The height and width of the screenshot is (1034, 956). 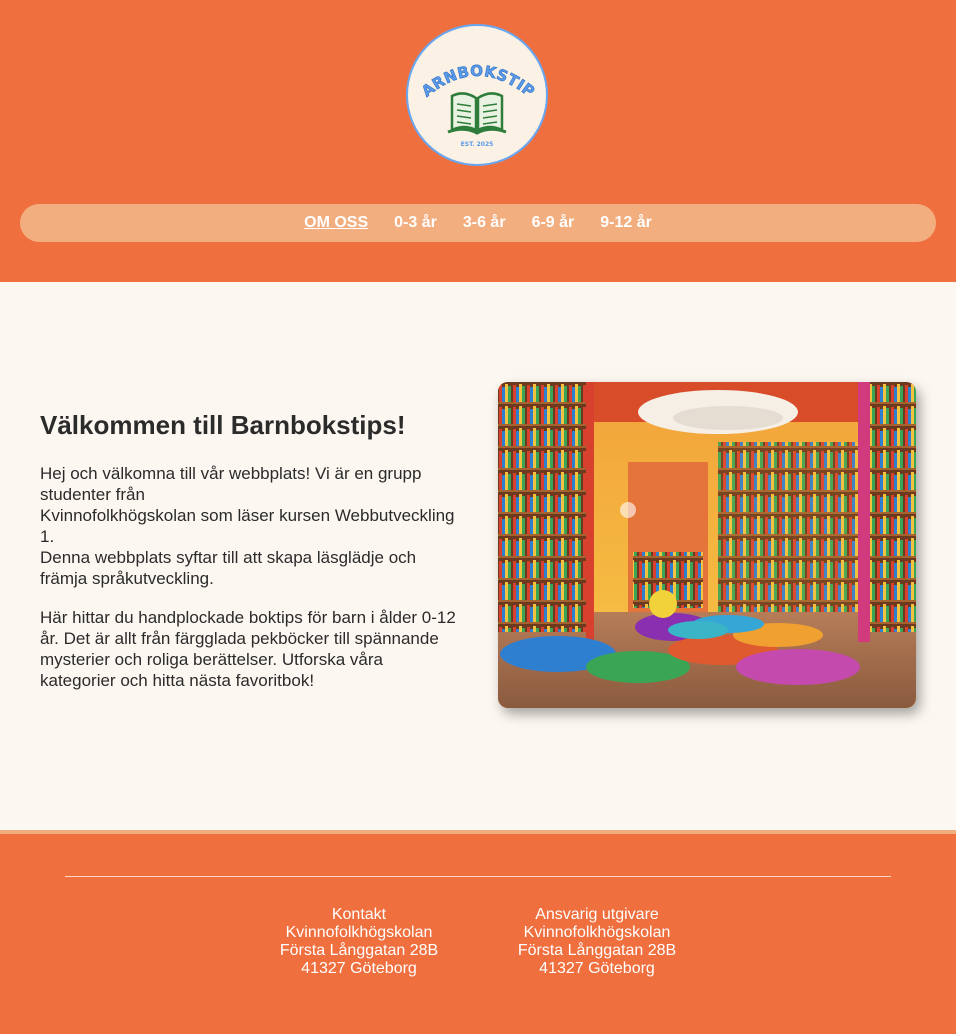 I want to click on library-hero-image, so click(x=707, y=545).